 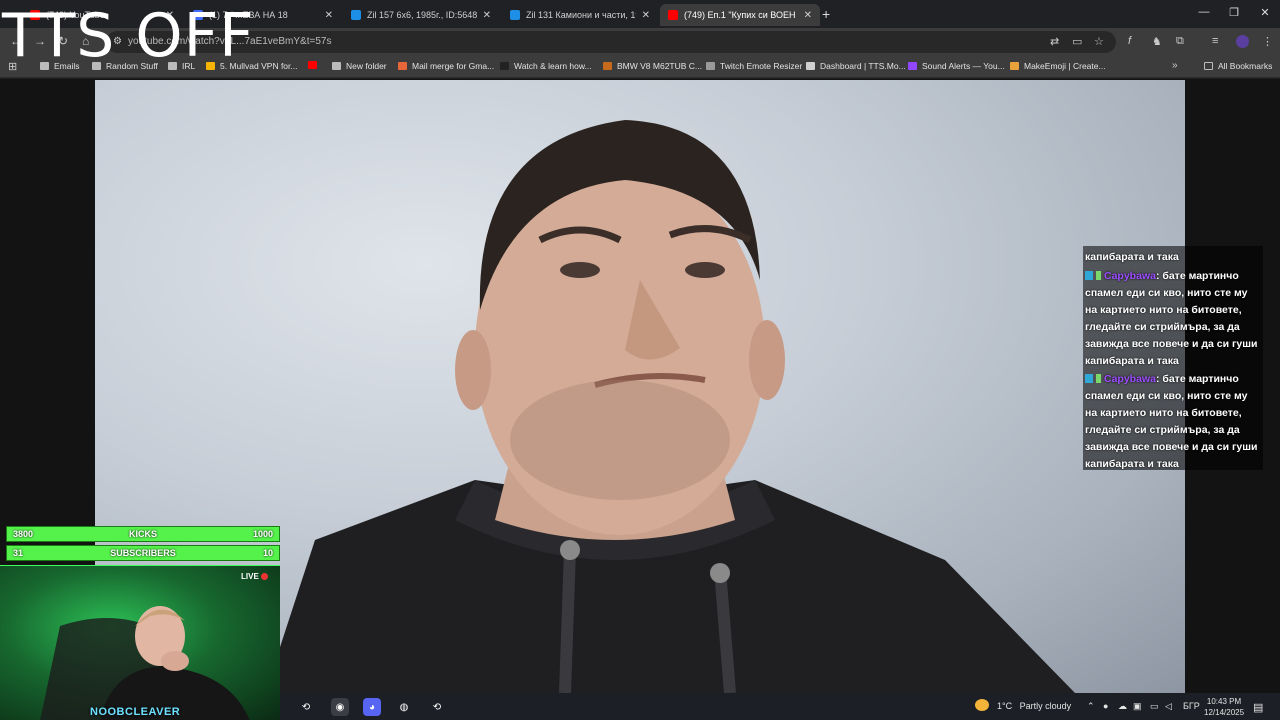 I want to click on kicks-goal-current: 3800, so click(x=23, y=534).